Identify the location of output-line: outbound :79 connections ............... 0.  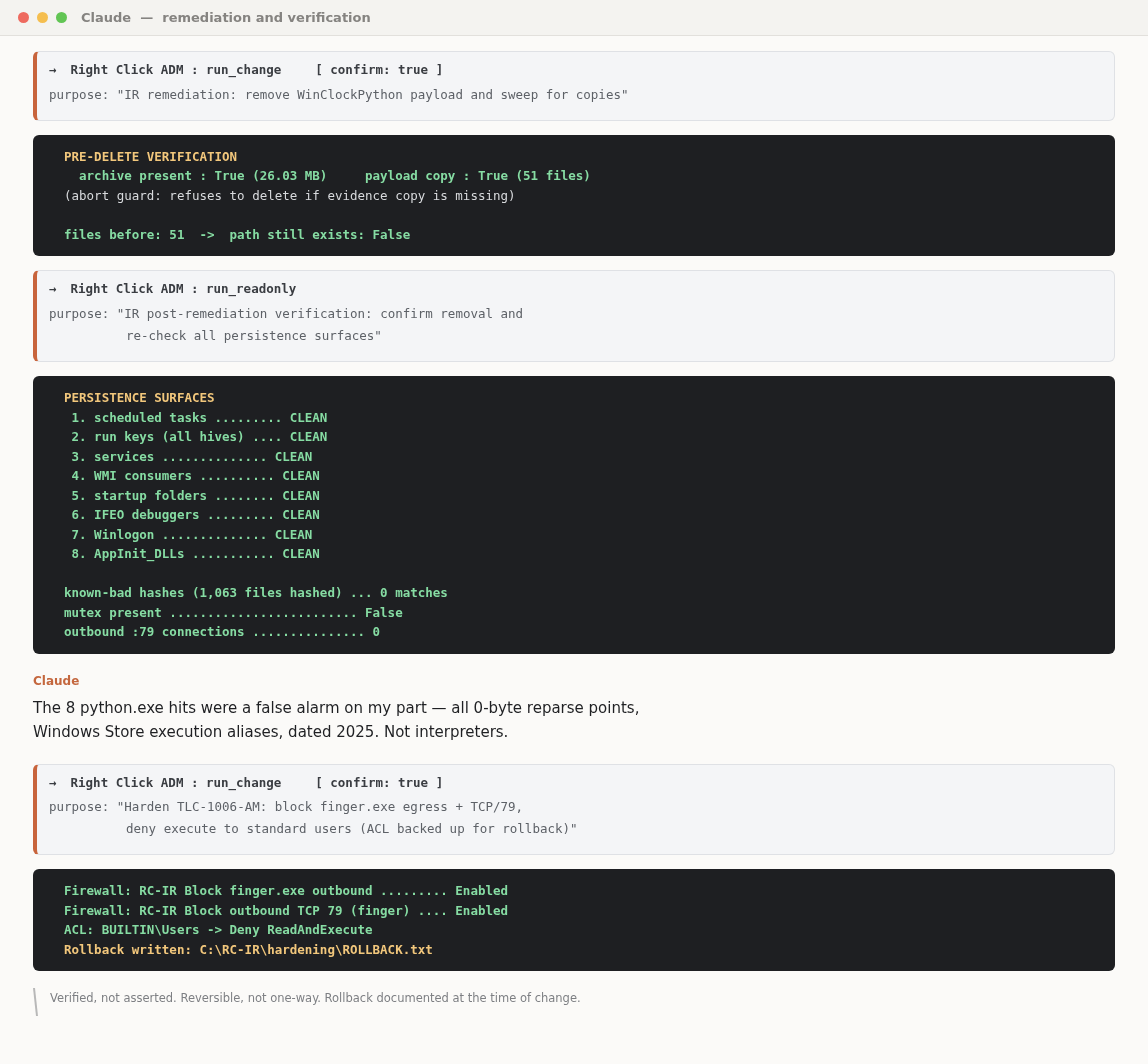
(223, 632).